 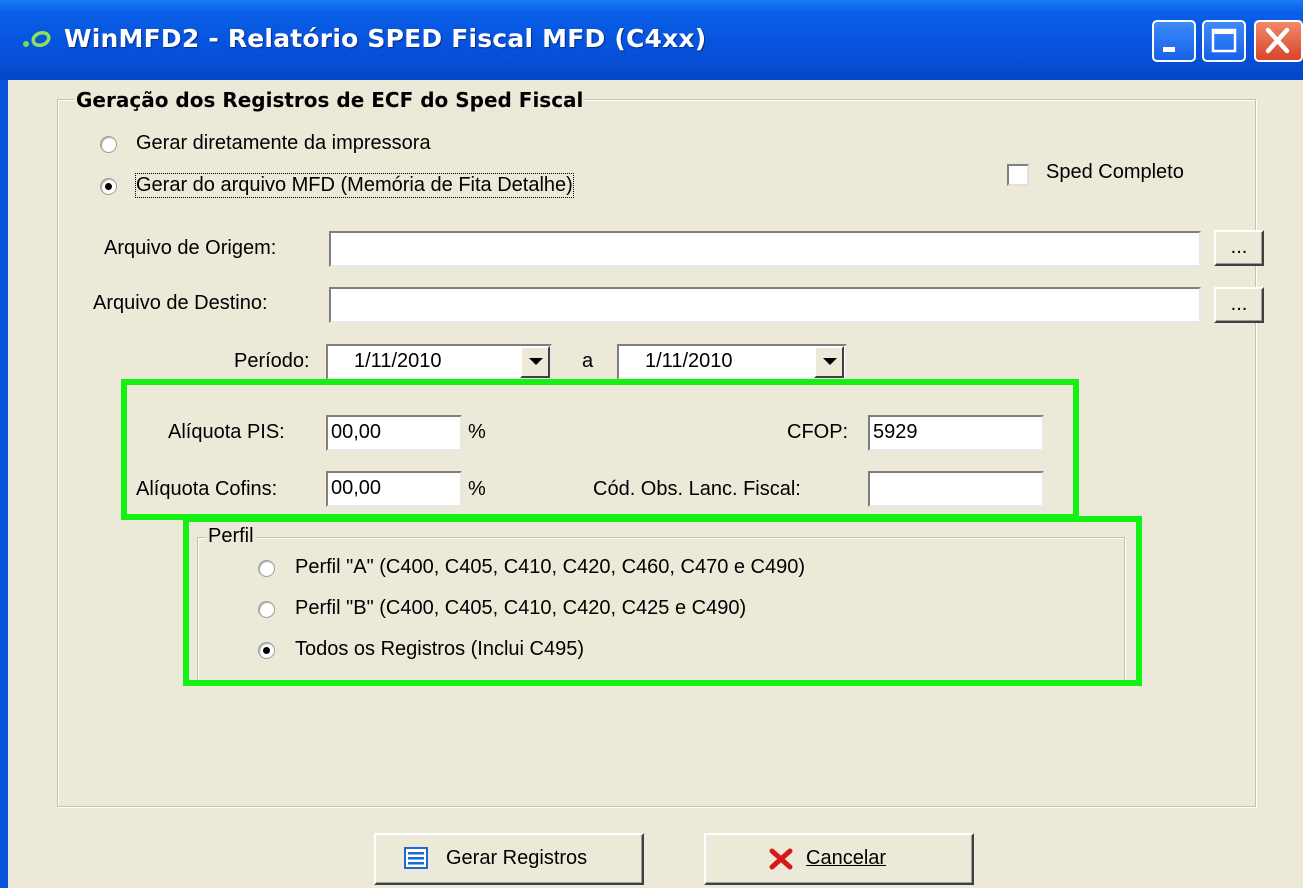 What do you see at coordinates (190, 248) in the screenshot?
I see `origem-label: Arquivo de Origem:` at bounding box center [190, 248].